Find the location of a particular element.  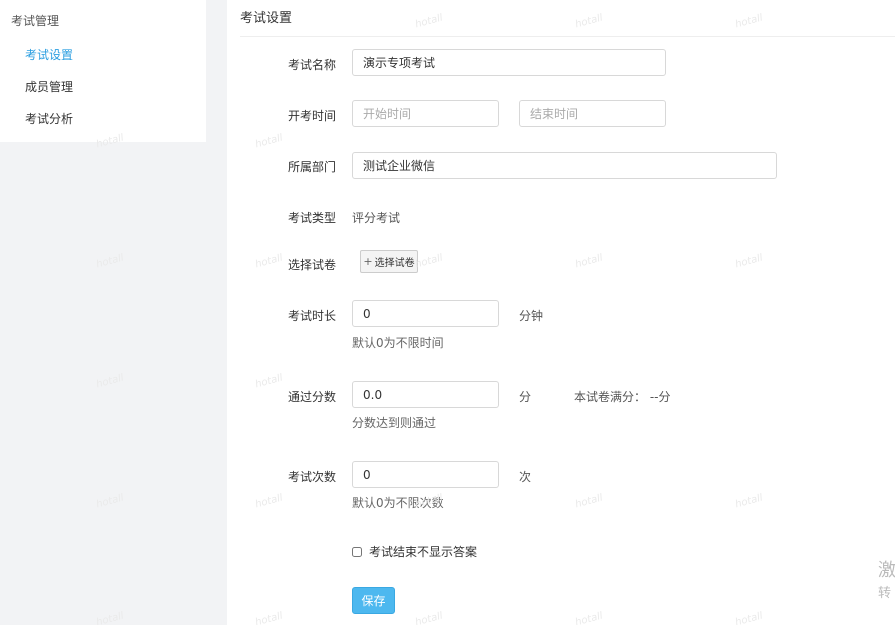

pass-score-hint: 分数达到则通过 is located at coordinates (394, 423).